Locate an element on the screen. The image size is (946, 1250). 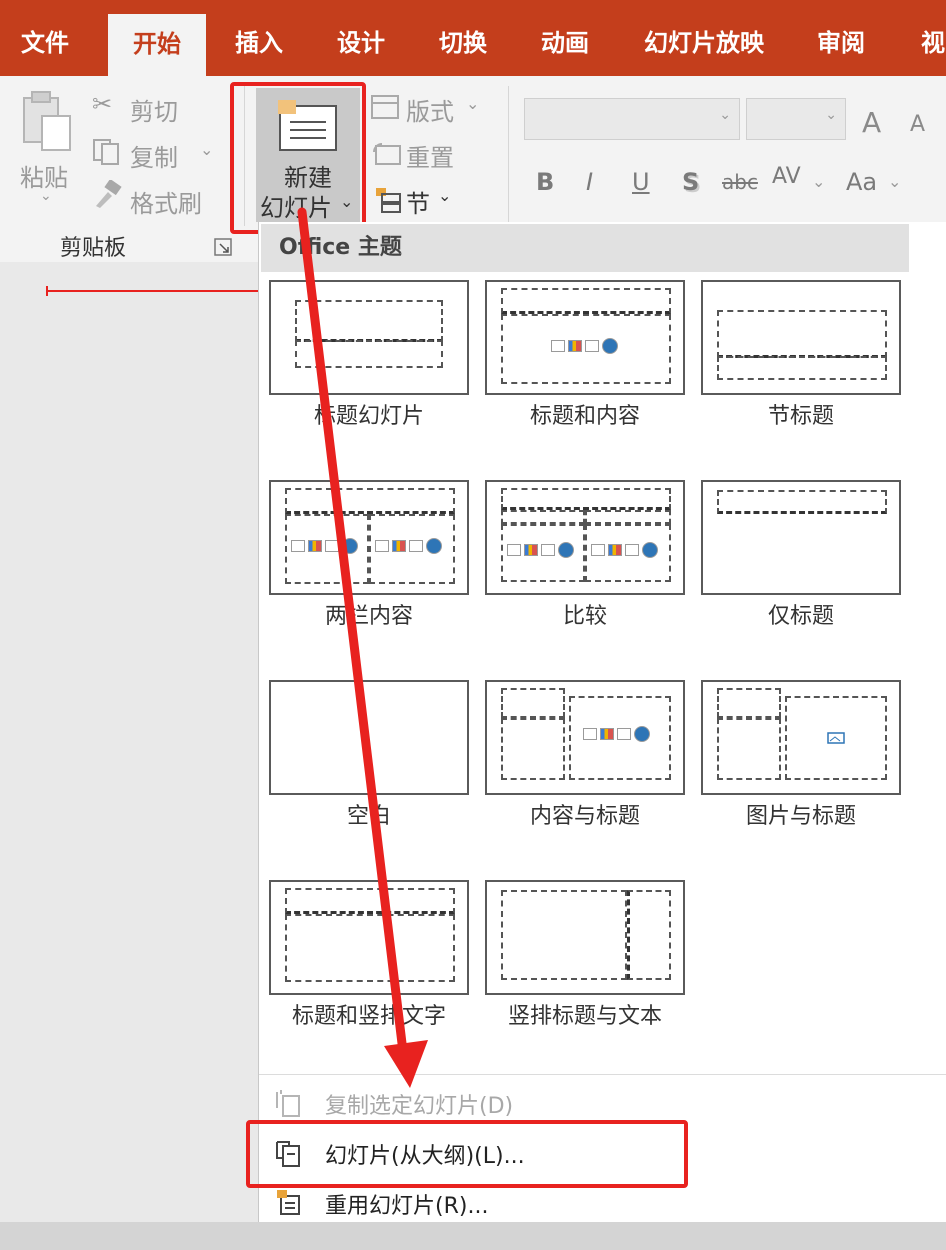
annotation-arrow is located at coordinates (362, 647).